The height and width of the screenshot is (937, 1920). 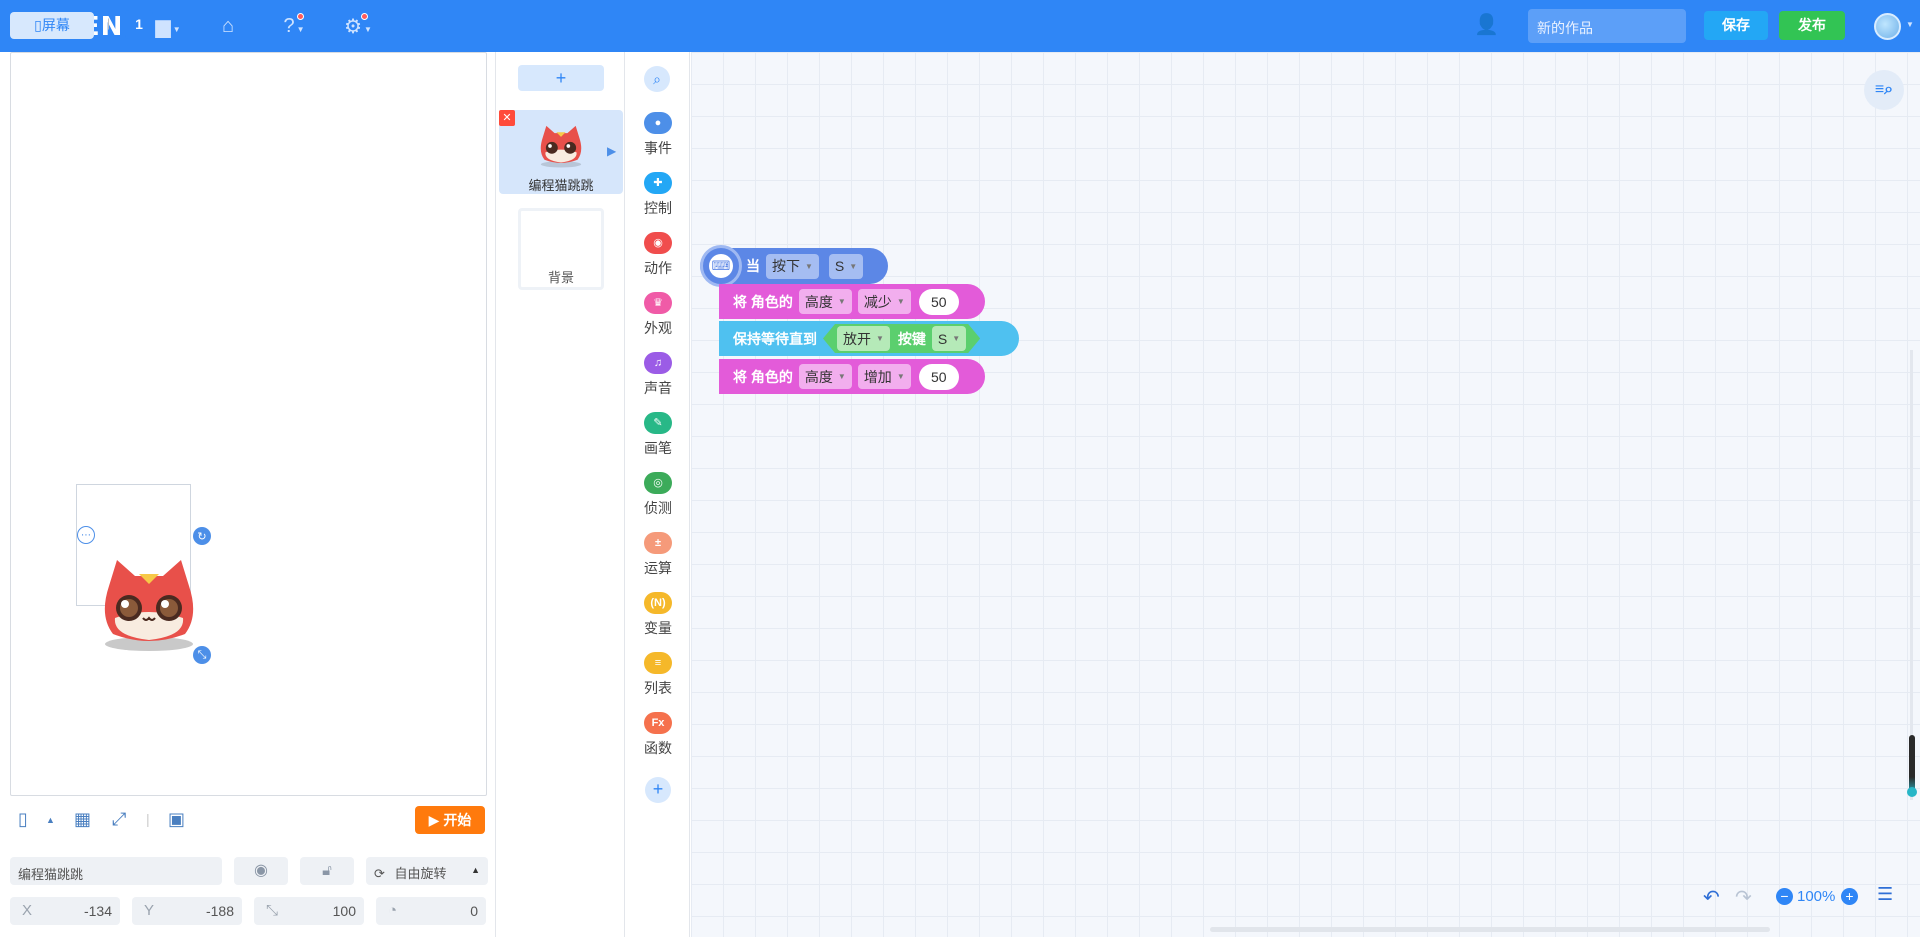 What do you see at coordinates (1711, 897) in the screenshot?
I see `undo-icon: ↶` at bounding box center [1711, 897].